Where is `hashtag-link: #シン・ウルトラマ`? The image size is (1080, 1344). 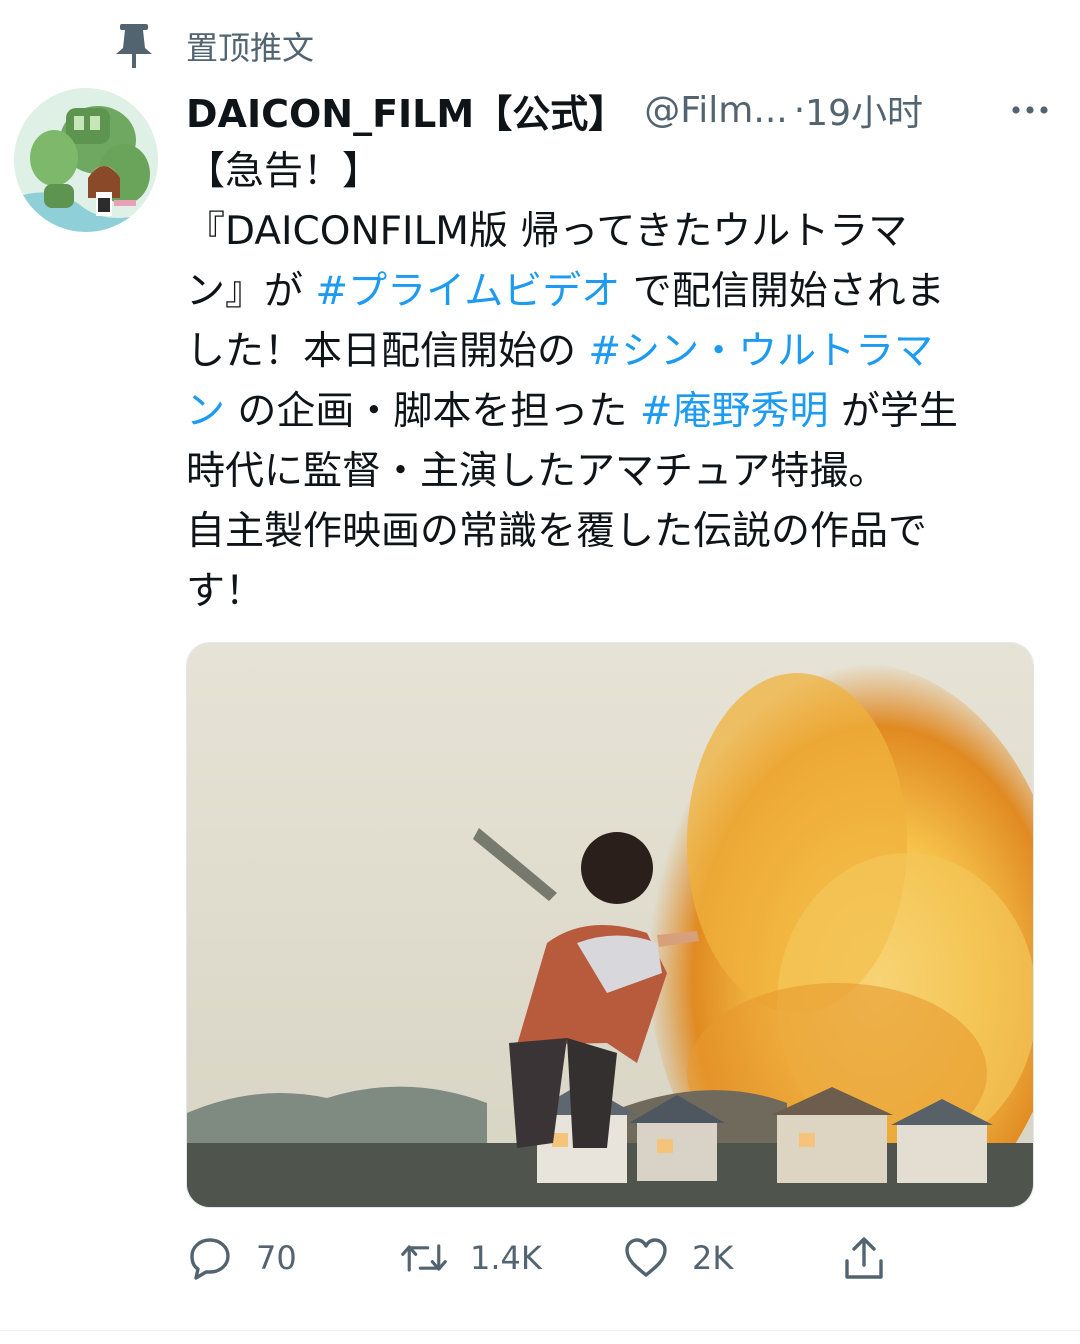
hashtag-link: #シン・ウルトラマ is located at coordinates (760, 351).